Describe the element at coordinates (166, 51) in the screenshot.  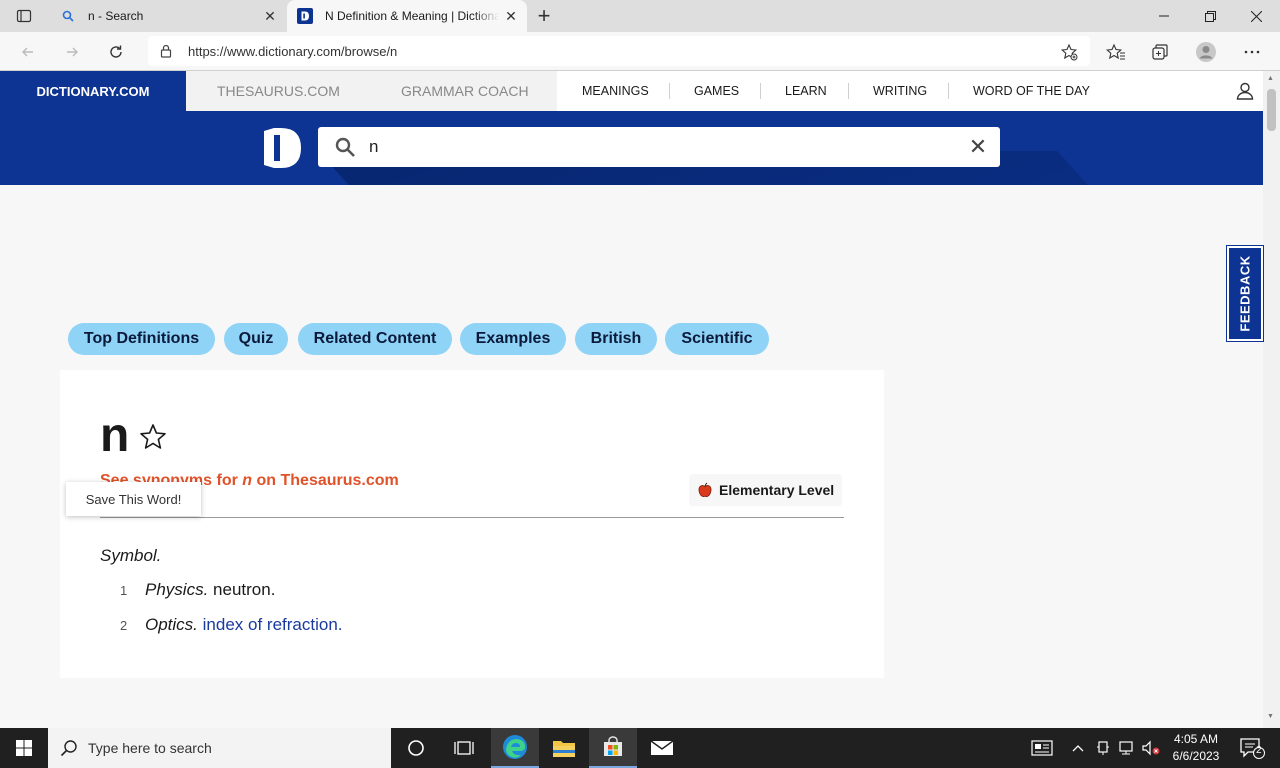
I see `lock-icon` at that location.